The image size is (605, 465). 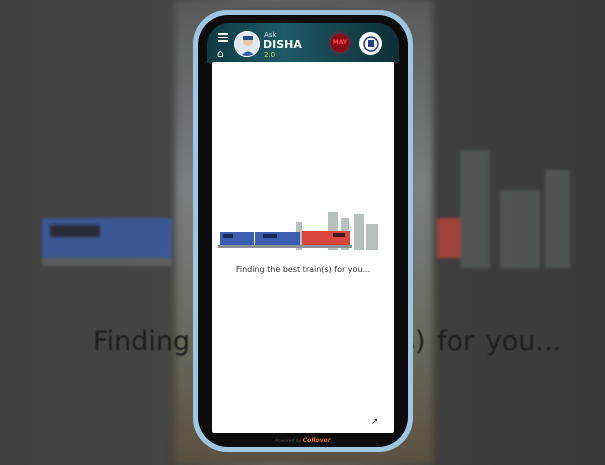 What do you see at coordinates (223, 38) in the screenshot?
I see `menu-icon` at bounding box center [223, 38].